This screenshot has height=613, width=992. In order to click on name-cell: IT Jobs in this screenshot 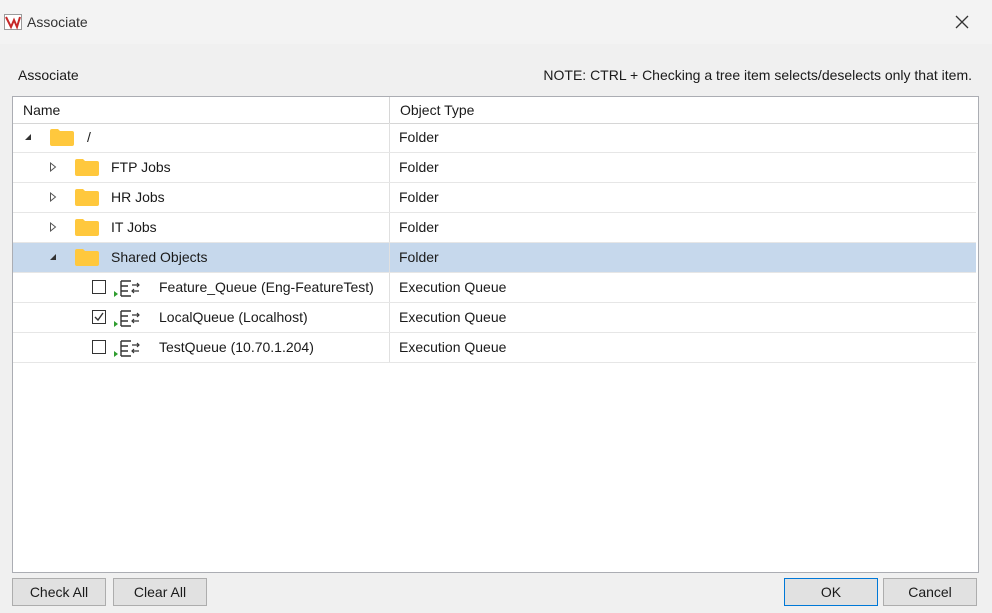, I will do `click(201, 227)`.